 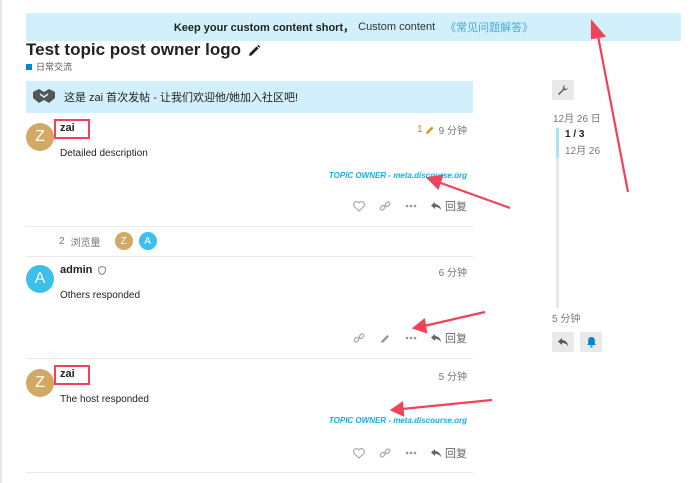 What do you see at coordinates (453, 129) in the screenshot?
I see `post-time: 9 分钟` at bounding box center [453, 129].